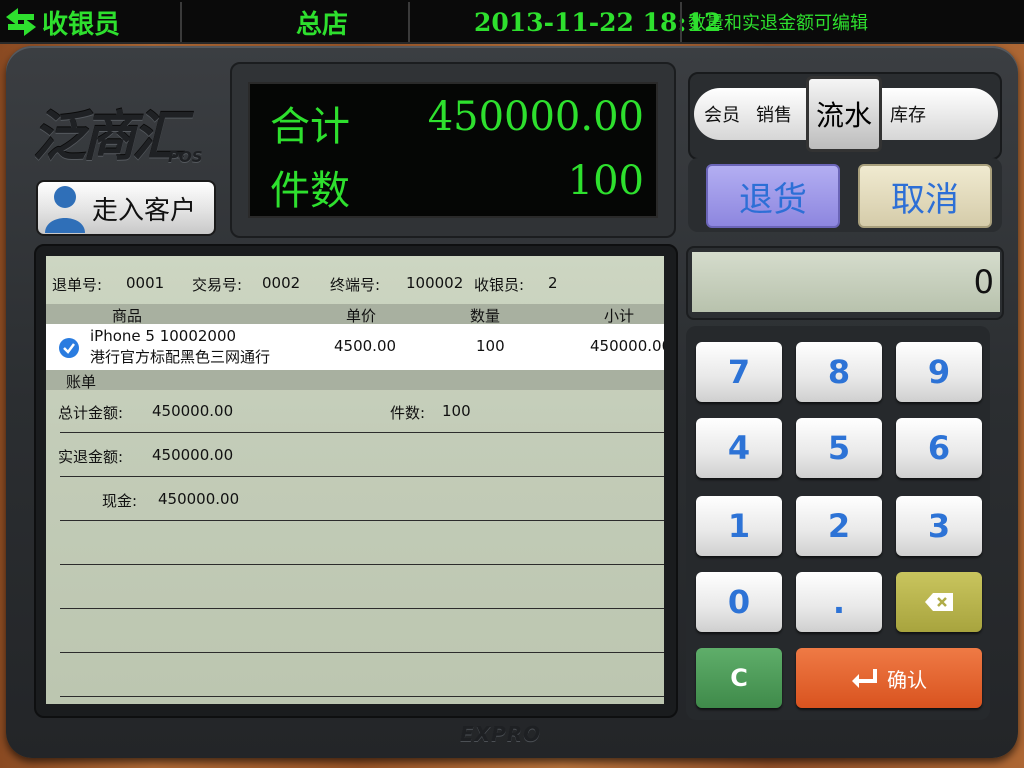  I want to click on key-0: 0, so click(739, 602).